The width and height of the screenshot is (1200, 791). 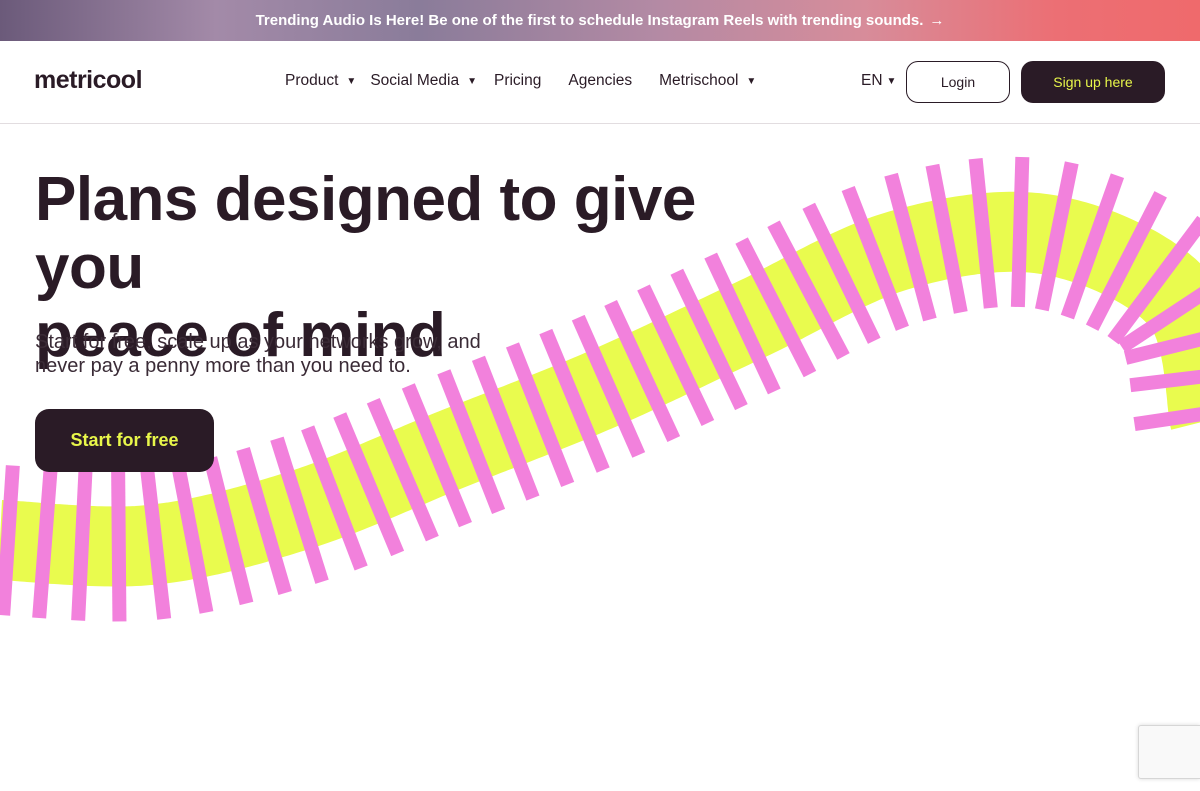 I want to click on arrow-right-icon: →, so click(x=937, y=20).